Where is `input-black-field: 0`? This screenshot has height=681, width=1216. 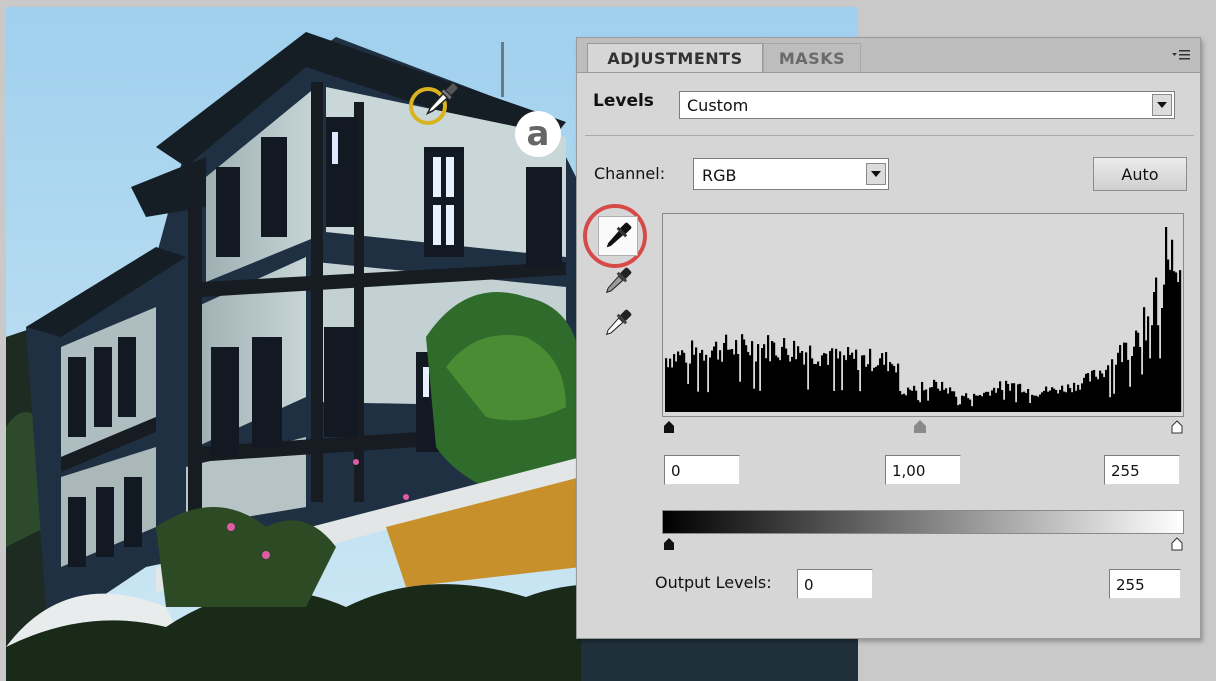
input-black-field: 0 is located at coordinates (702, 470).